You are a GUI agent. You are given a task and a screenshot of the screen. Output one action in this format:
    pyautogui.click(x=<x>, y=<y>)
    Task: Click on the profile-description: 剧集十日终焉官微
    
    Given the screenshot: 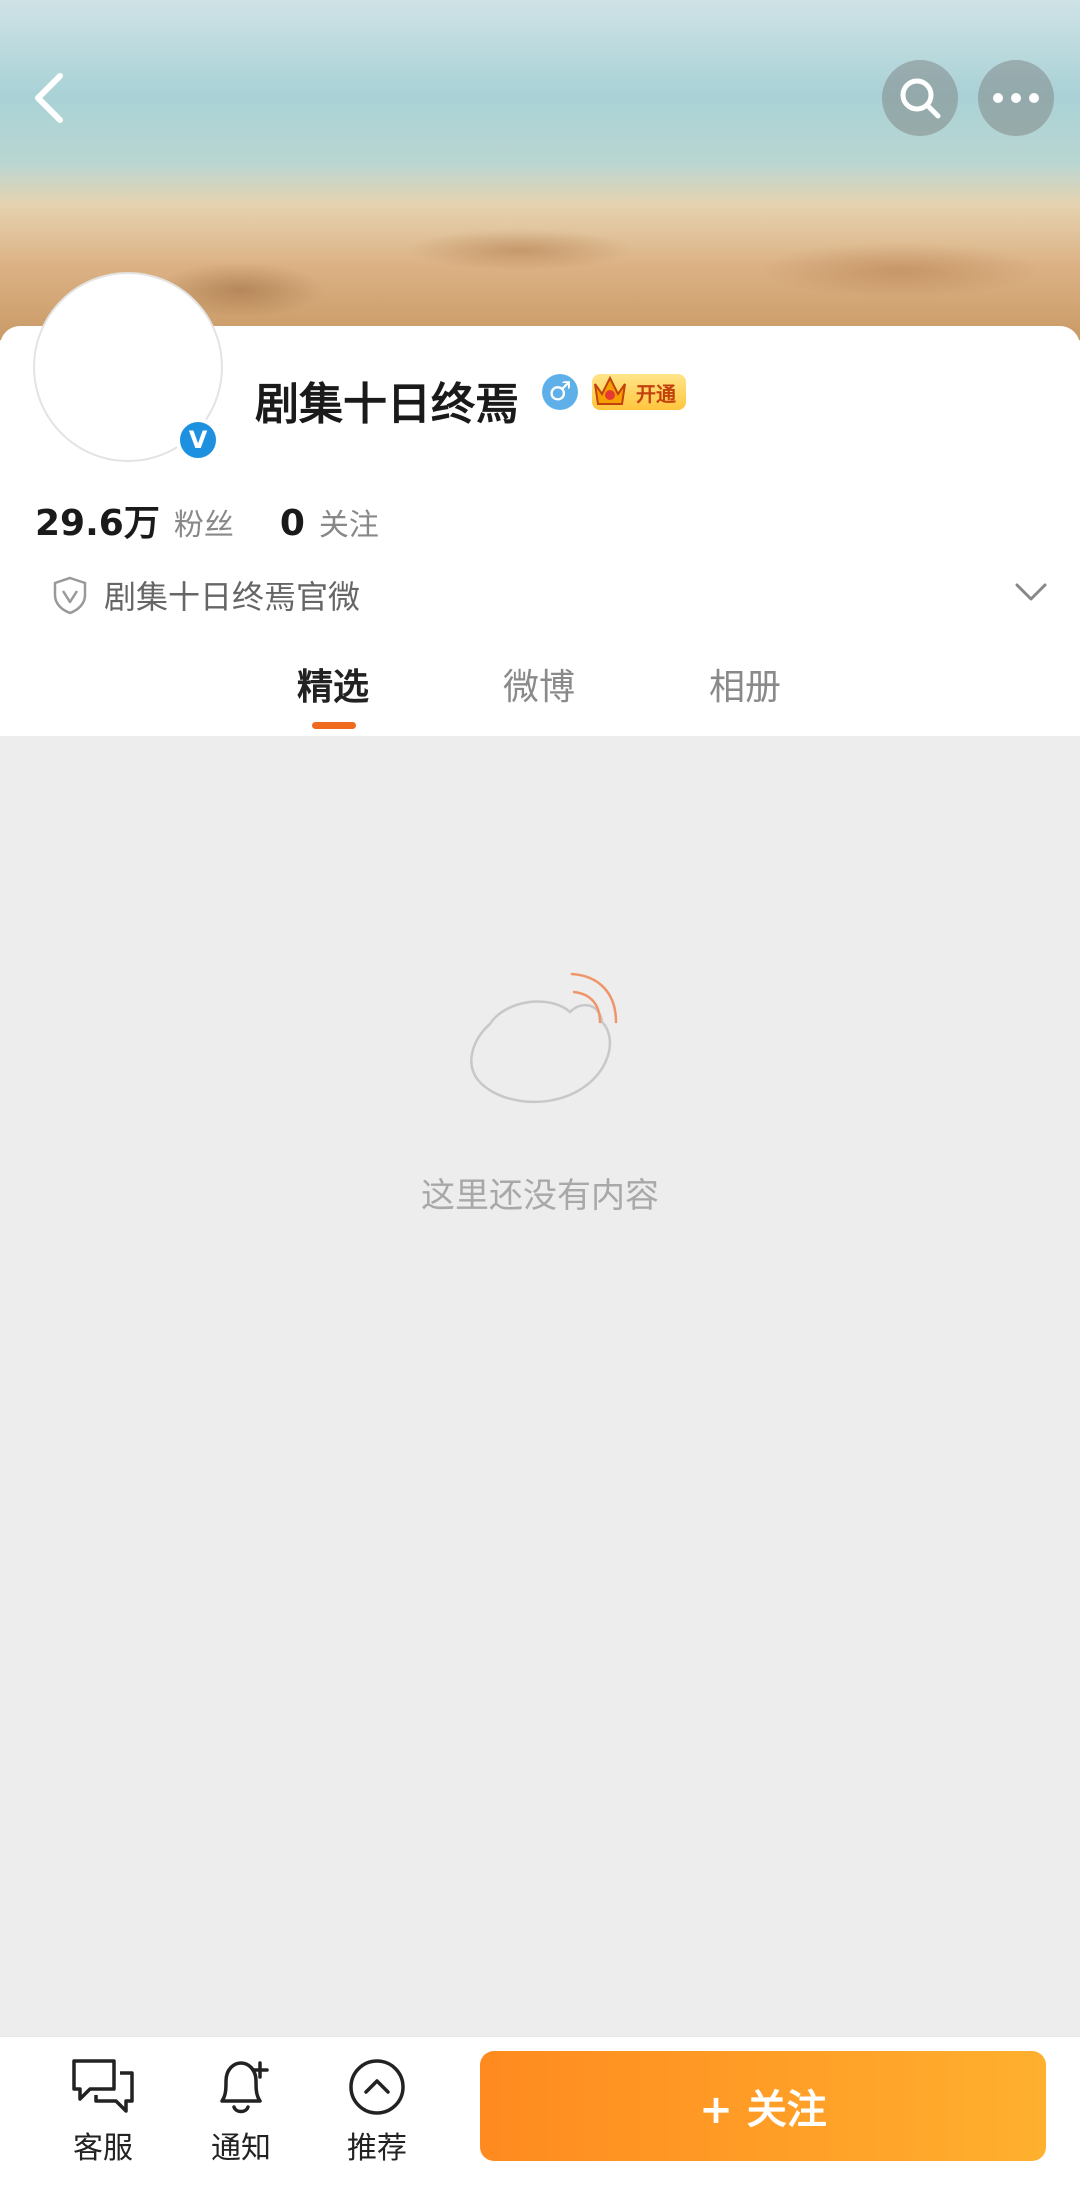 What is the action you would take?
    pyautogui.click(x=206, y=595)
    